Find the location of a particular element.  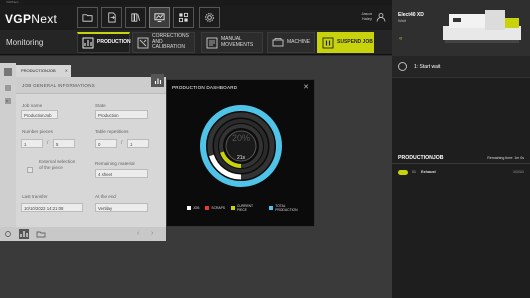

section-title: Monitoring is located at coordinates (25, 42).